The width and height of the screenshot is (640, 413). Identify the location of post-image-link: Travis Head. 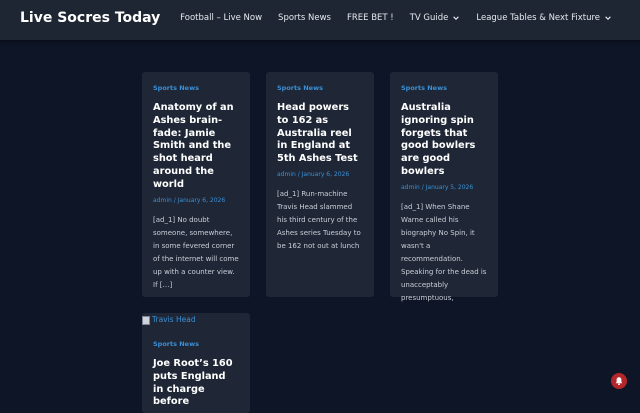
(169, 320).